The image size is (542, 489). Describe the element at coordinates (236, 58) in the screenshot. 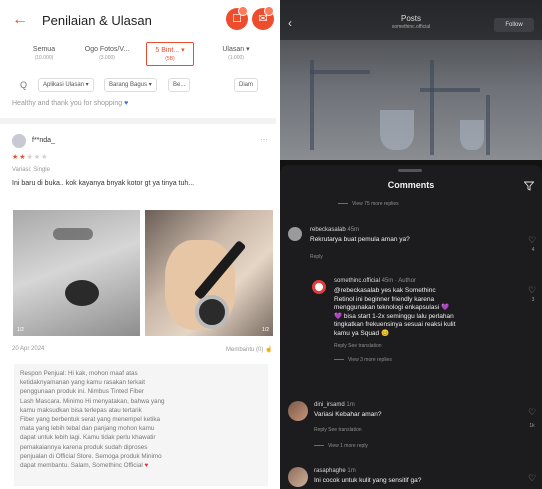

I see `tab-count: (1.000)` at that location.